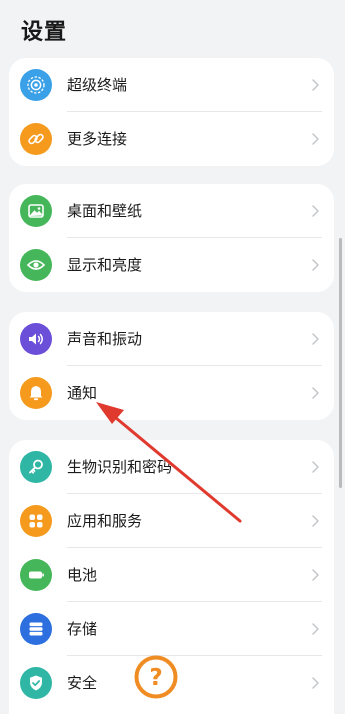 Image resolution: width=345 pixels, height=714 pixels. What do you see at coordinates (82, 575) in the screenshot?
I see `settings-item-label: 电池` at bounding box center [82, 575].